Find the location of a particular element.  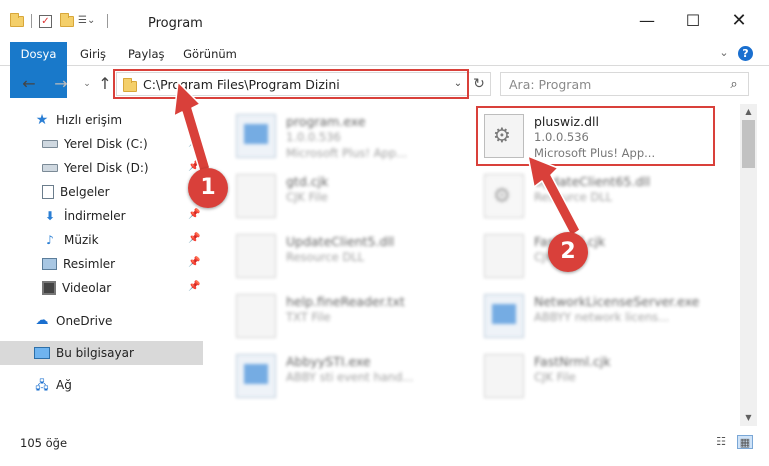

file-name: AbbyySTI.exe is located at coordinates (328, 361).